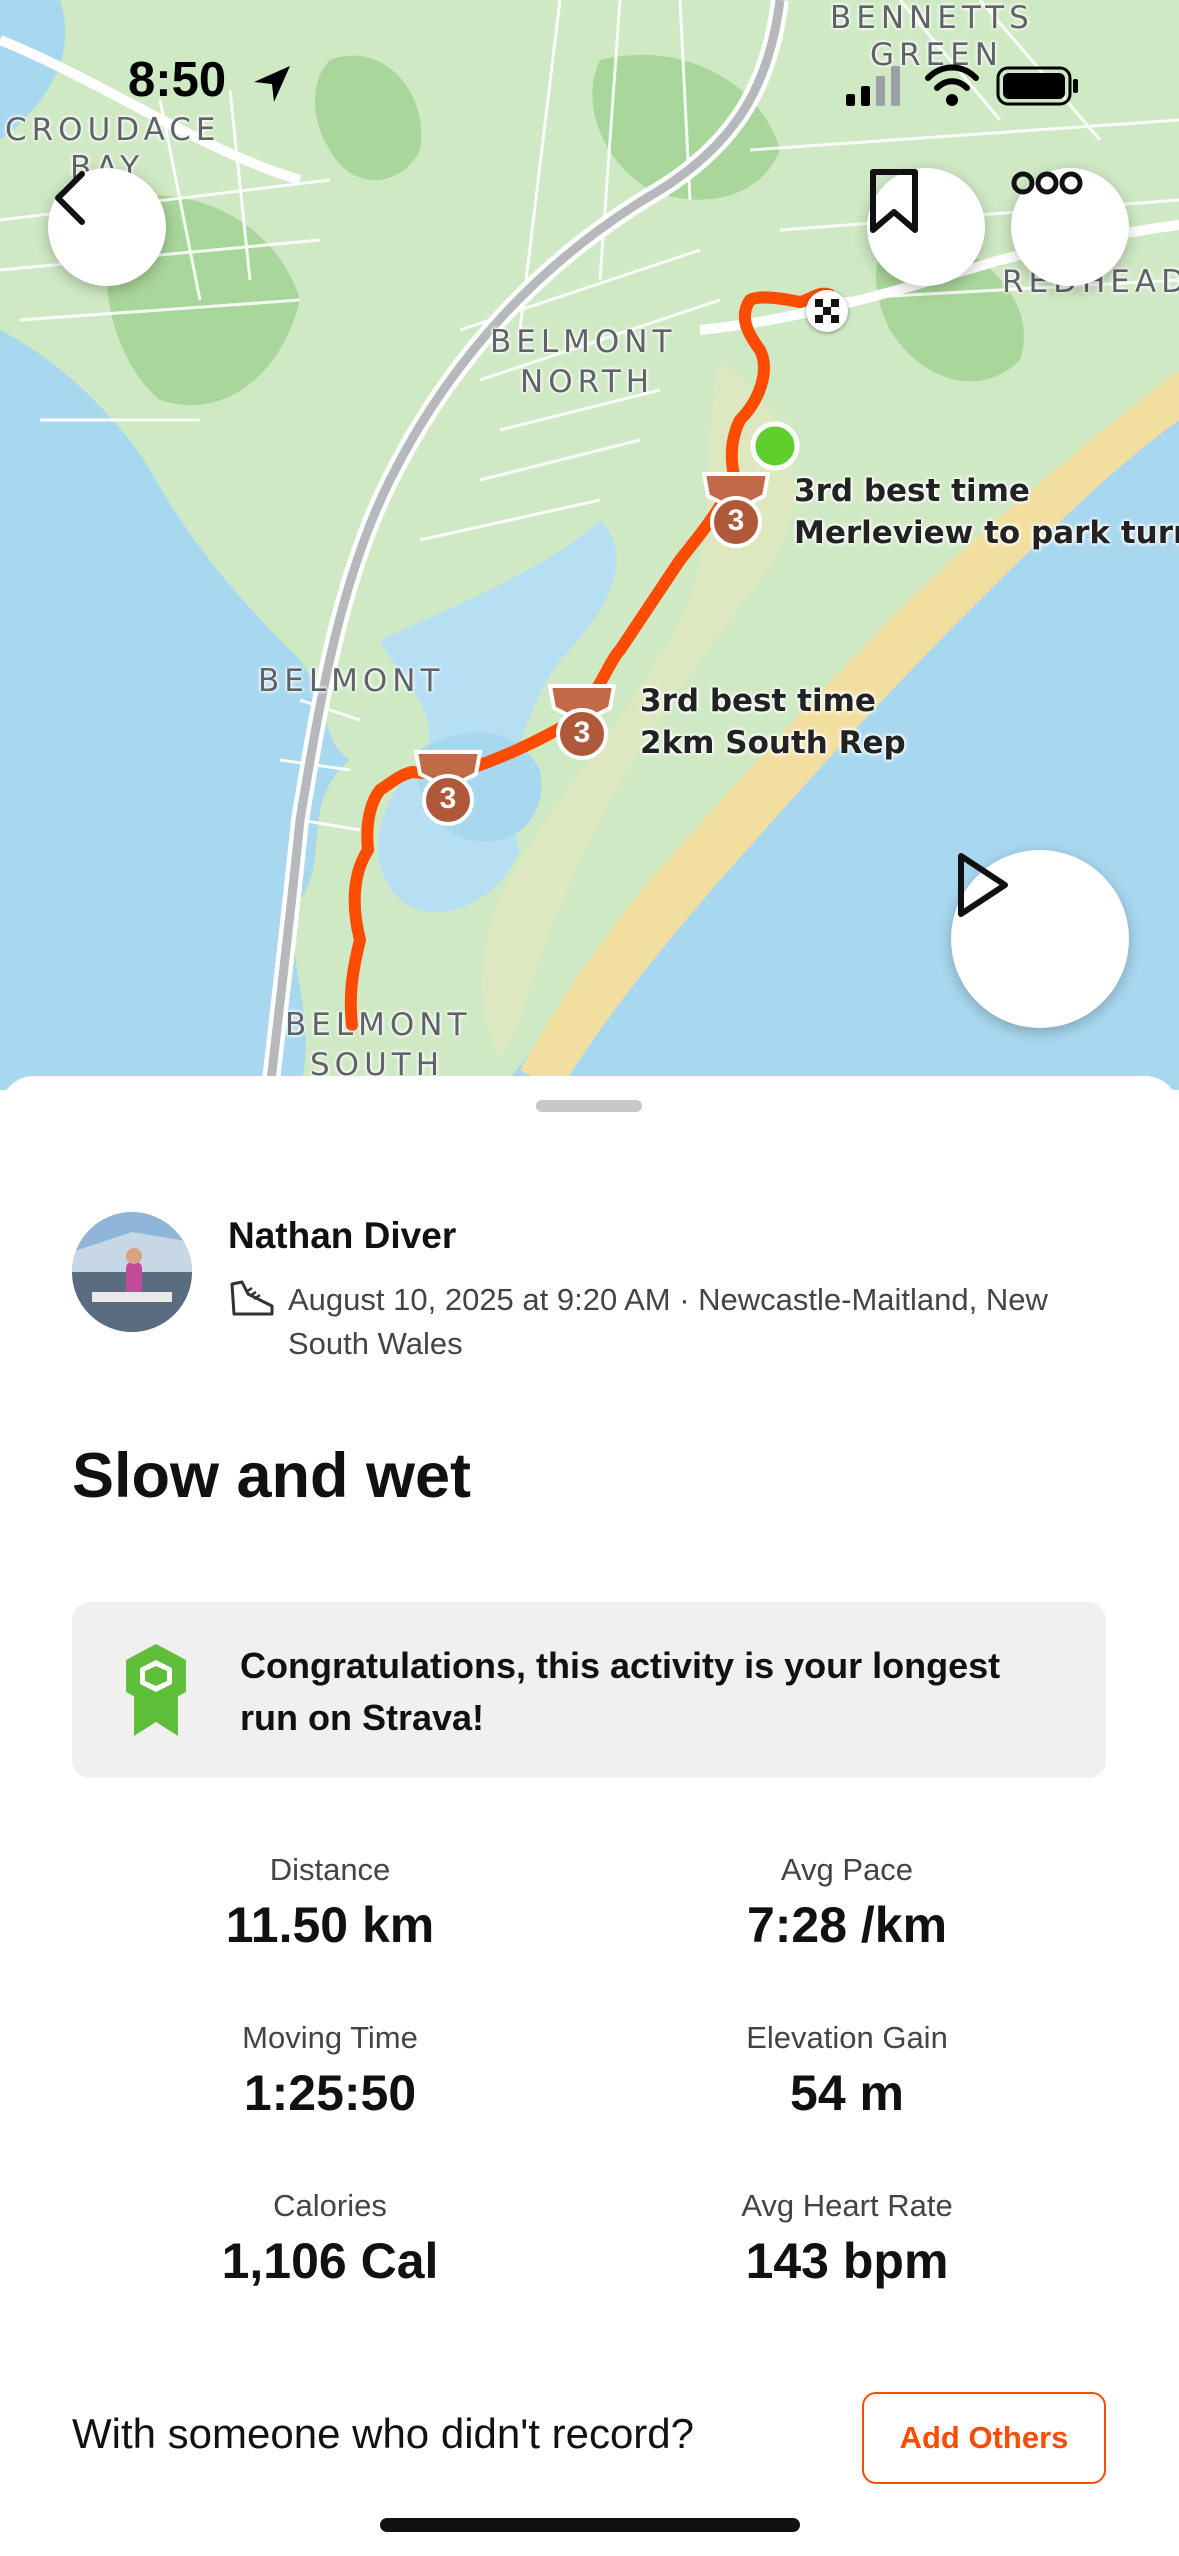  I want to click on stat-value: 1,106 Cal, so click(330, 2261).